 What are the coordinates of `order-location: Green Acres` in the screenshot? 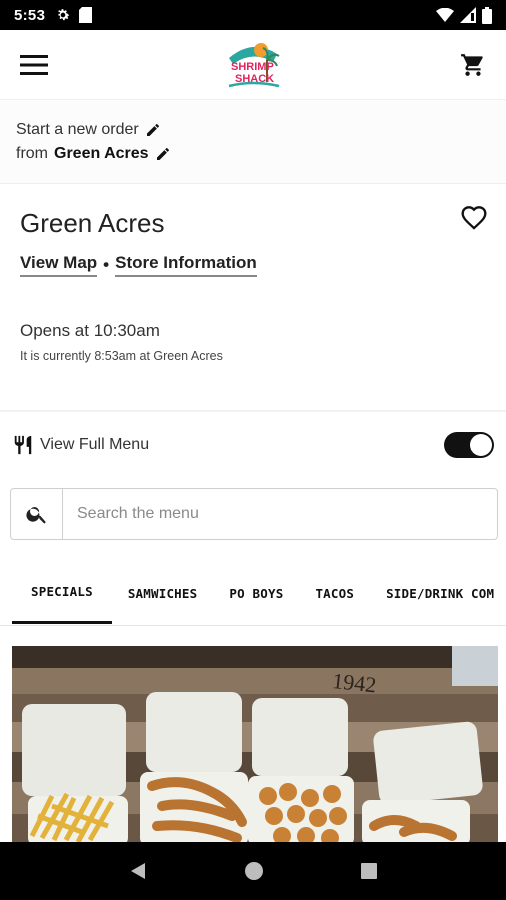 It's located at (101, 154).